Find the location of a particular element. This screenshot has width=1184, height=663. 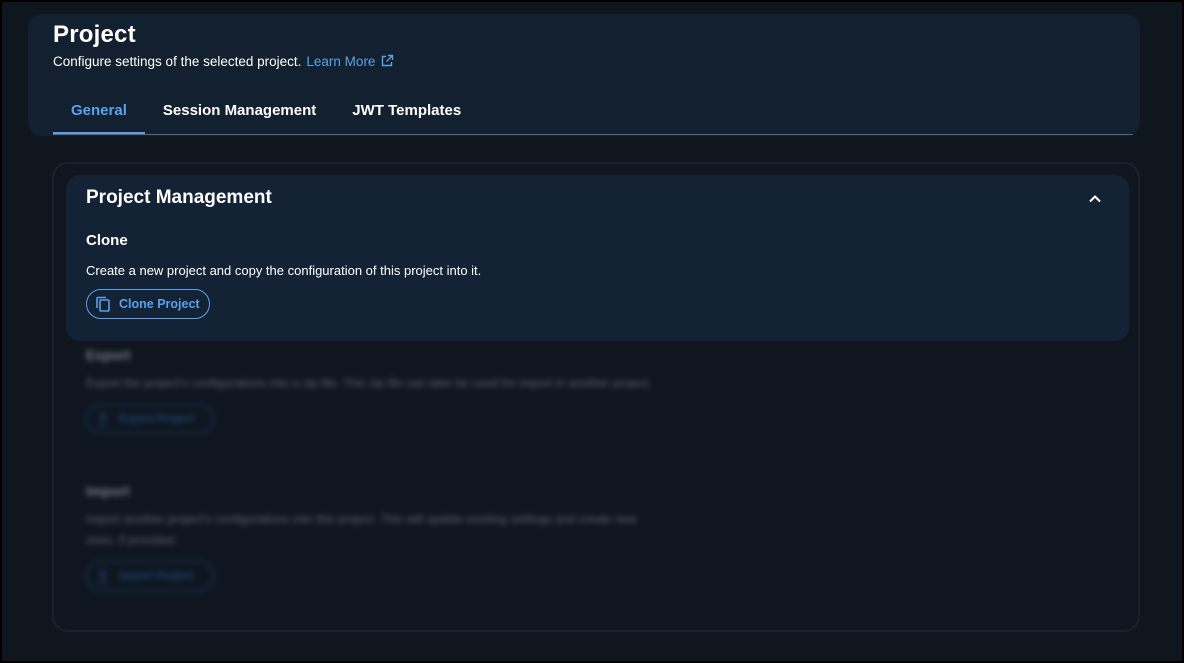

export-heading: Export is located at coordinates (108, 355).